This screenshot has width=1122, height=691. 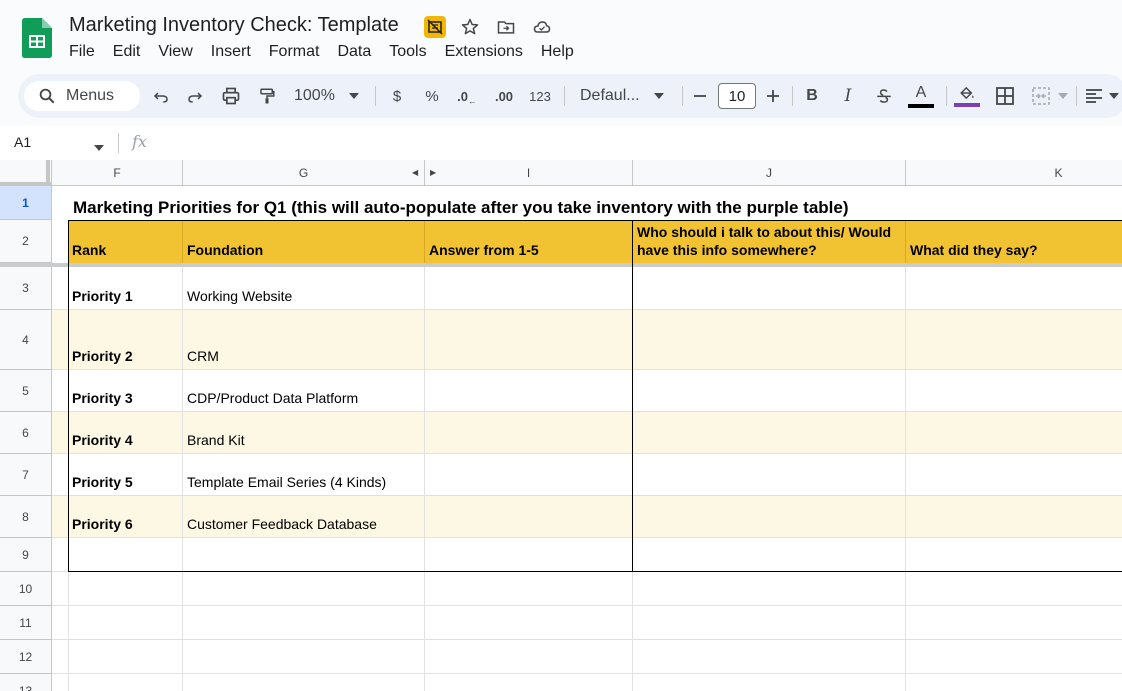 I want to click on cell-rank: Priority 4, so click(x=125, y=432).